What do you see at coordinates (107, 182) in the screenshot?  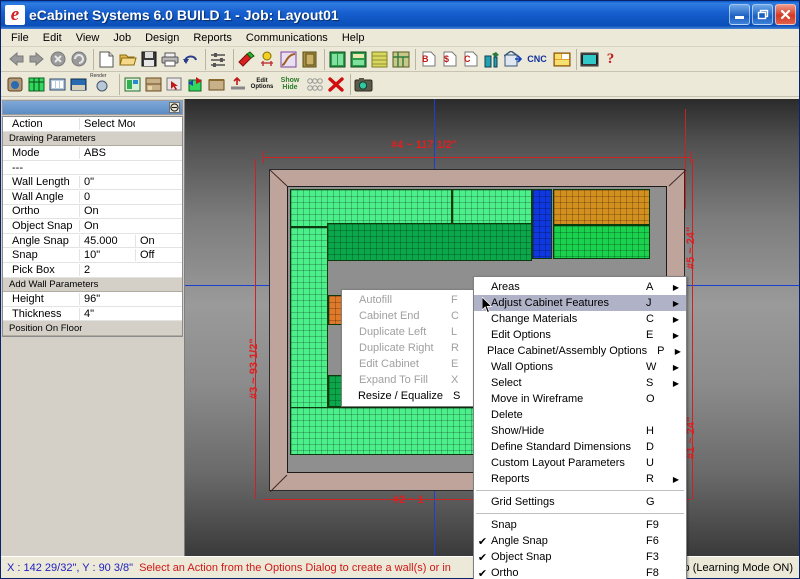 I see `options-row-value: 0"` at bounding box center [107, 182].